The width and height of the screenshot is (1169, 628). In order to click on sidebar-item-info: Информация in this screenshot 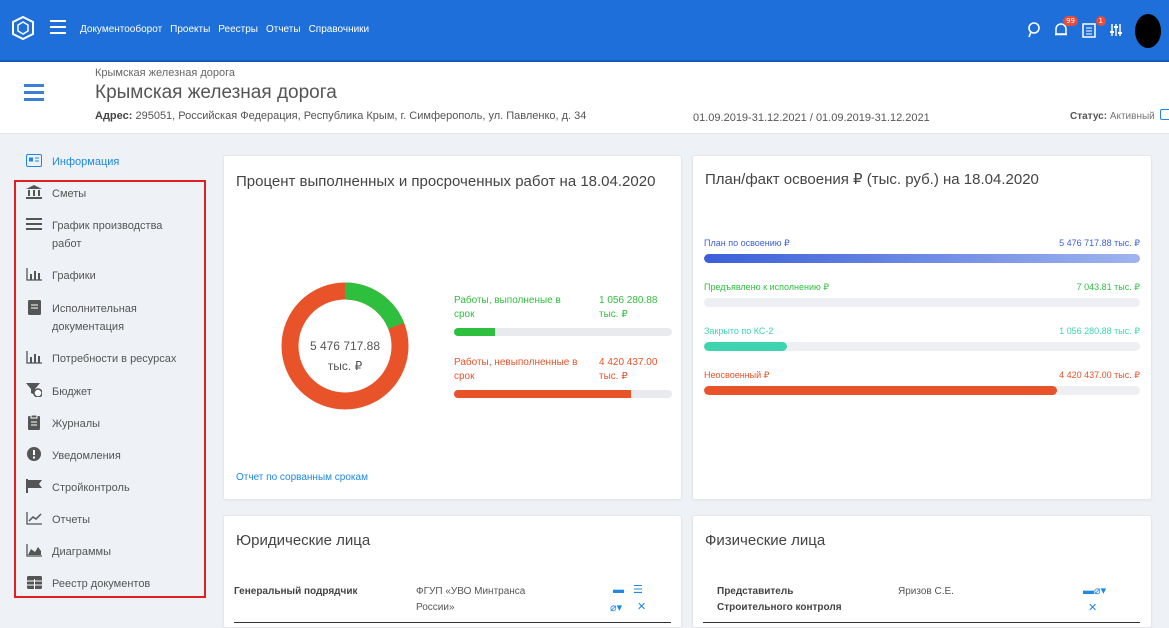, I will do `click(72, 162)`.